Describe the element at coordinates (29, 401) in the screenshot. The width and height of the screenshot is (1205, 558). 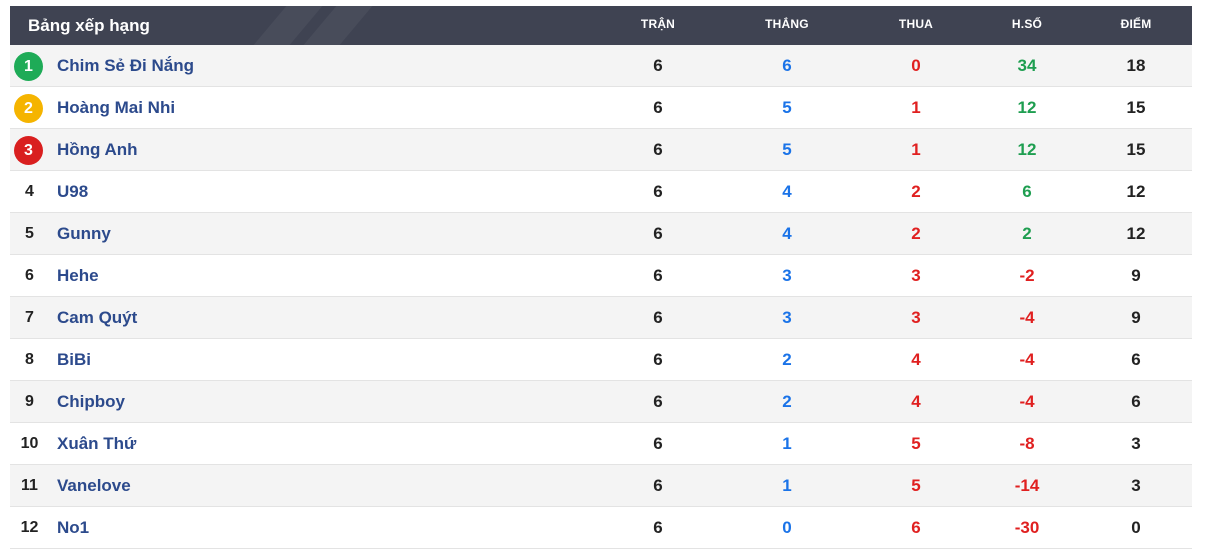
I see `rank-number: 9` at that location.